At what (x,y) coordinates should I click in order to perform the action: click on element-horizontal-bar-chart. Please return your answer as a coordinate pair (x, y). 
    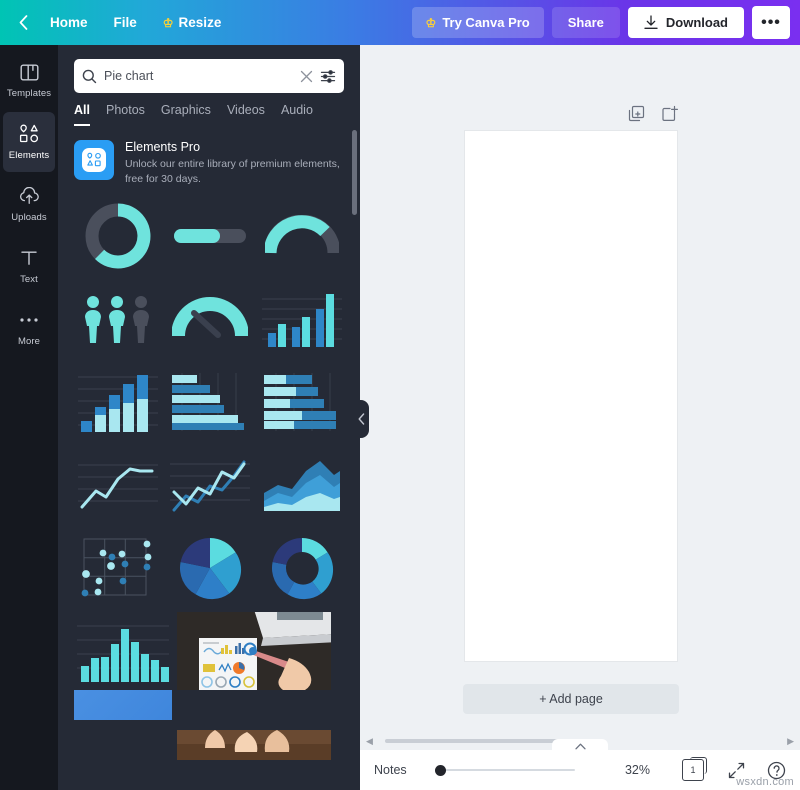
    Looking at the image, I should click on (209, 402).